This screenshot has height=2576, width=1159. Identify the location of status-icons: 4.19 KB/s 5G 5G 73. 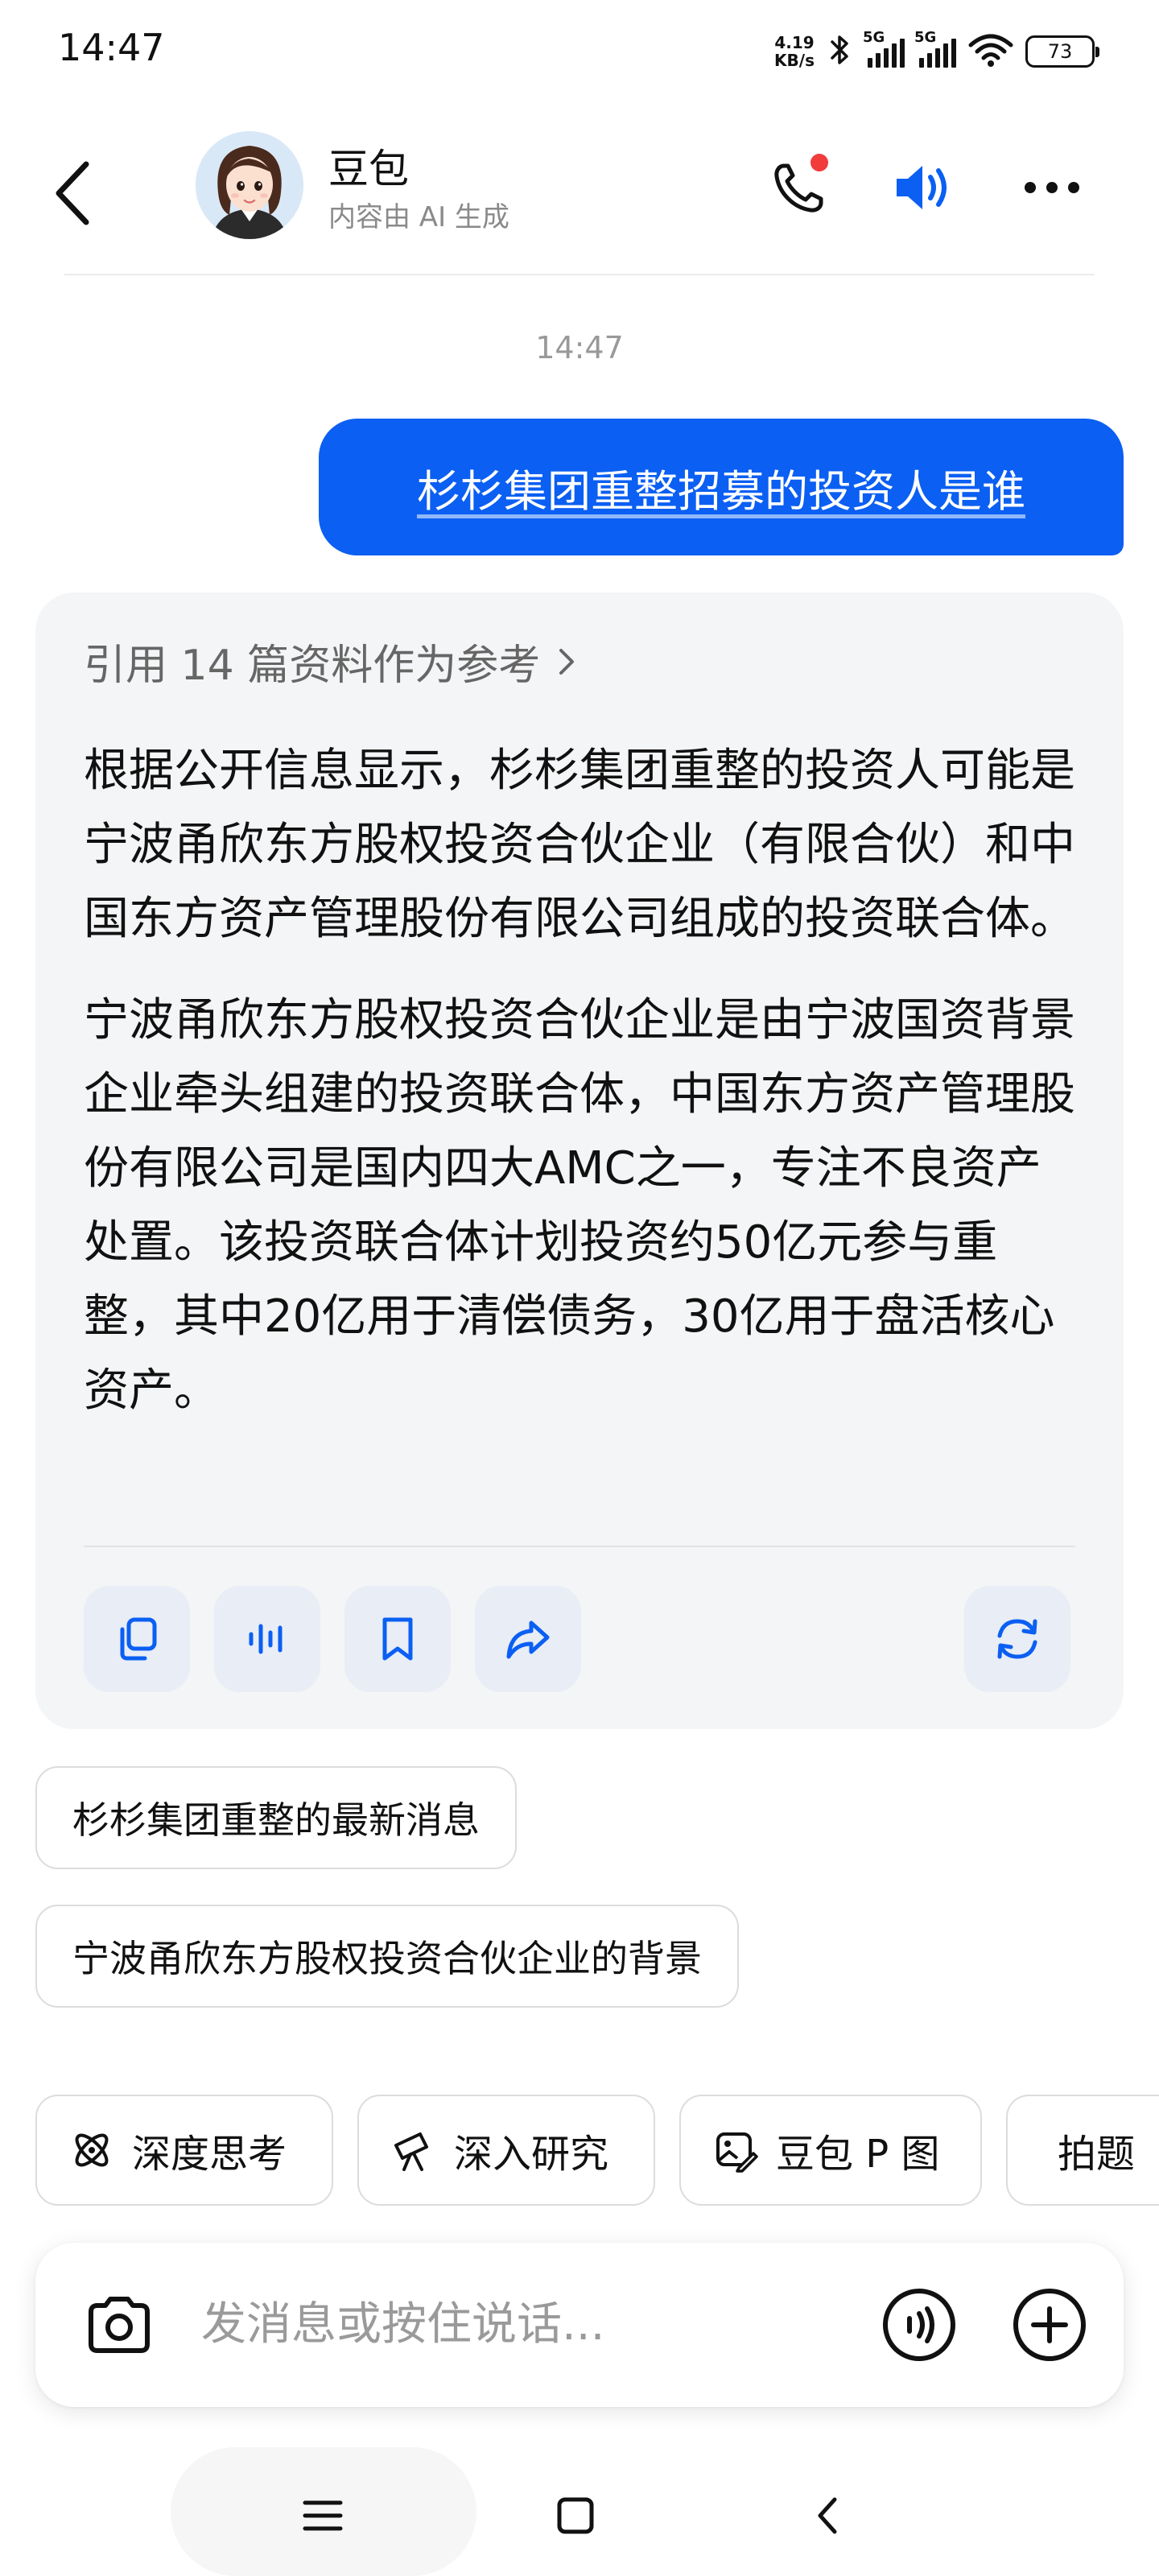
(936, 51).